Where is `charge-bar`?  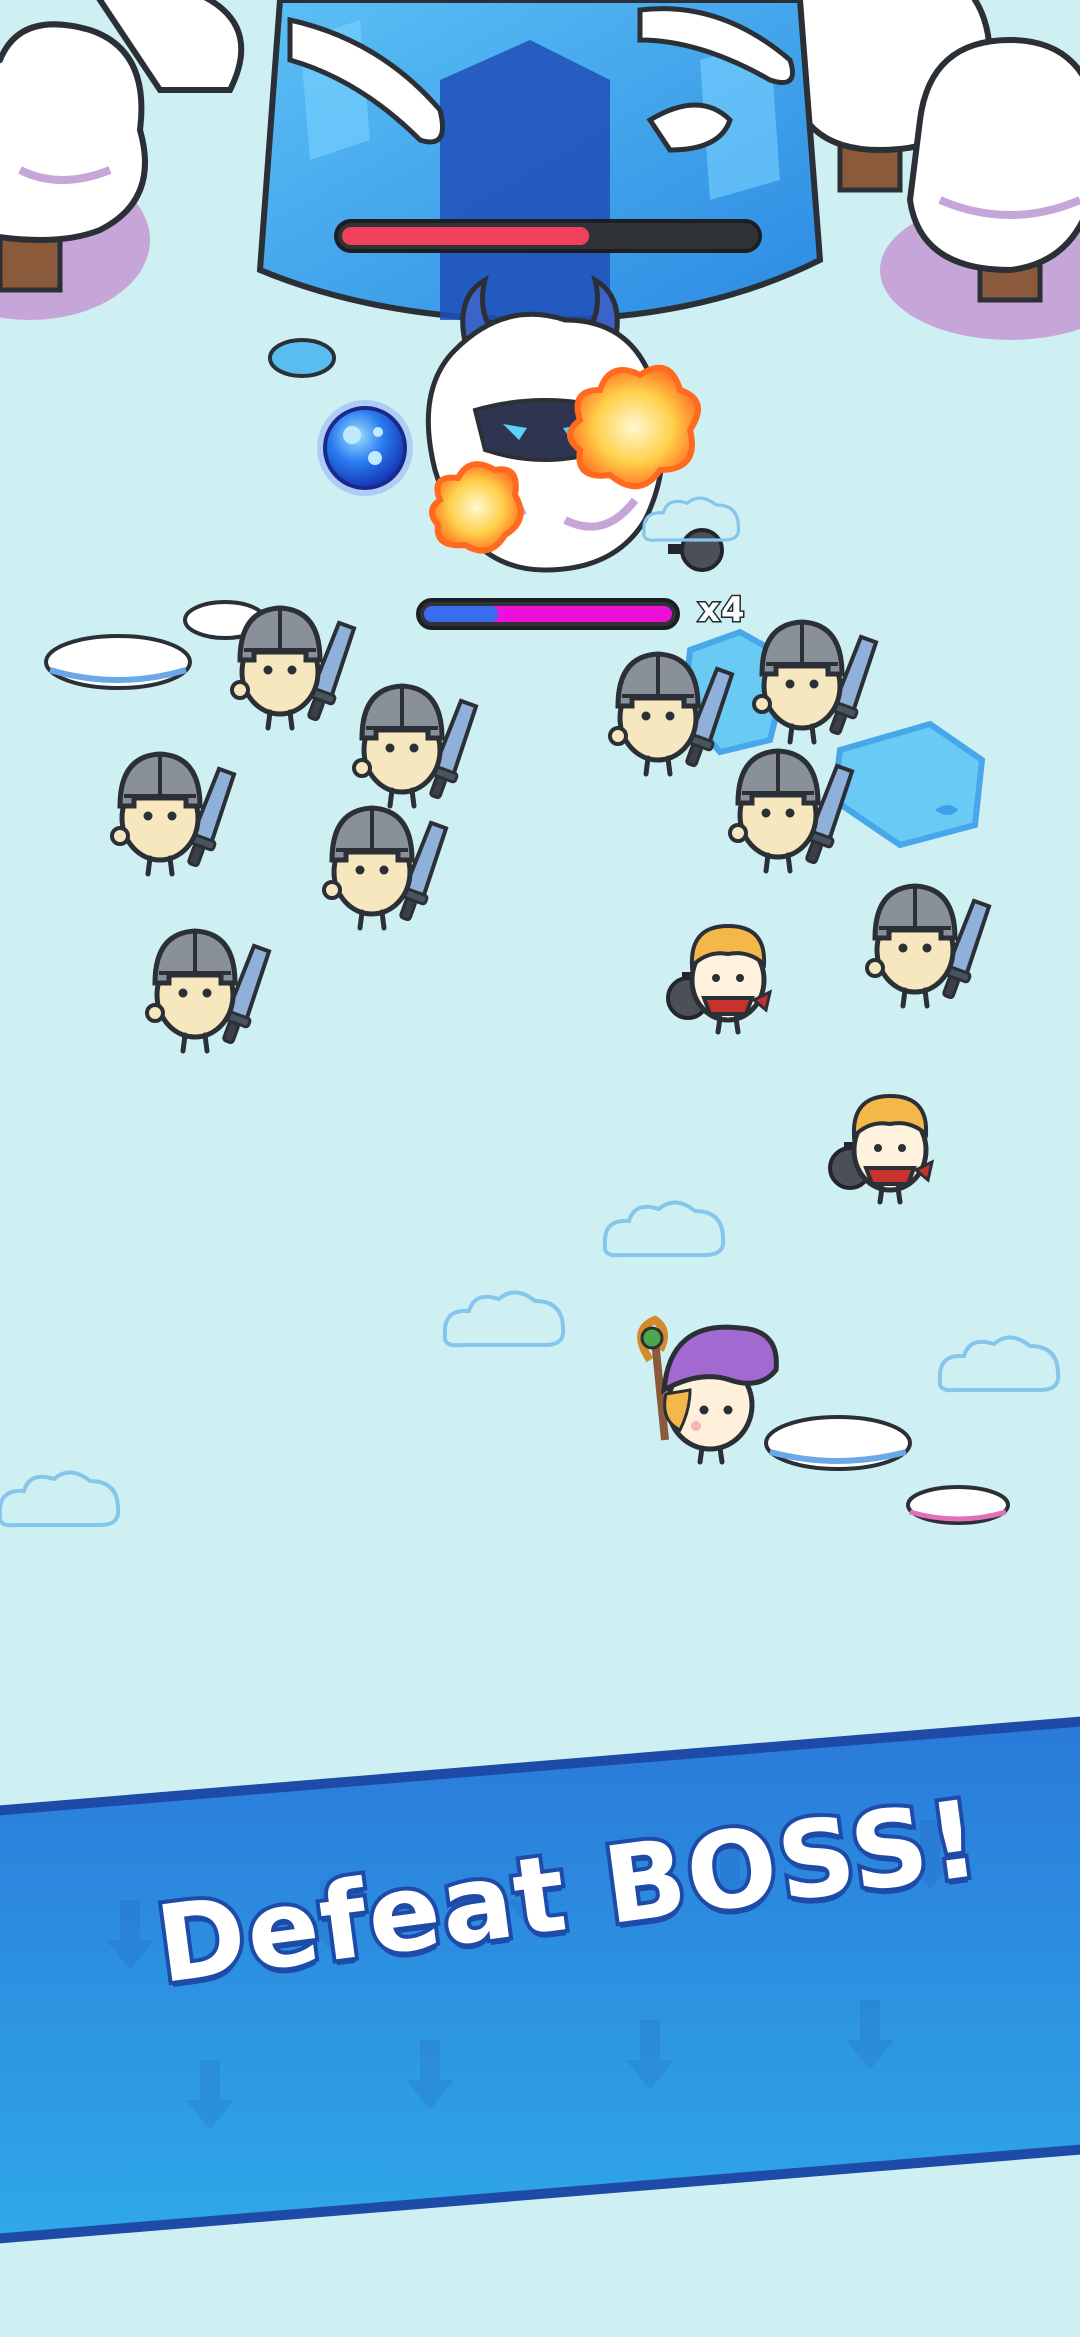
charge-bar is located at coordinates (548, 614).